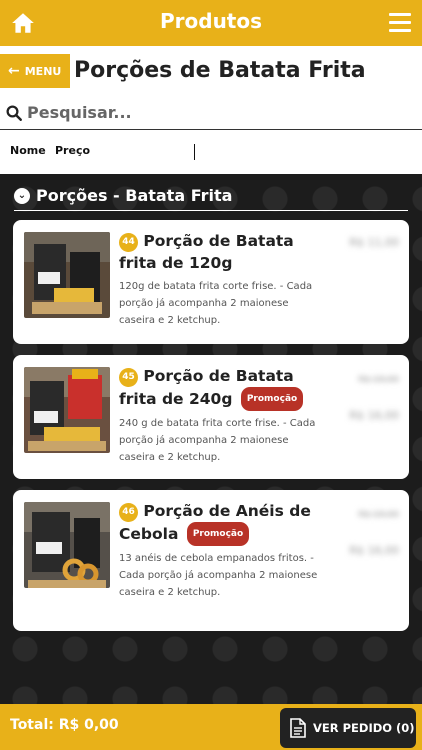 The width and height of the screenshot is (422, 750). I want to click on search-bar, so click(211, 113).